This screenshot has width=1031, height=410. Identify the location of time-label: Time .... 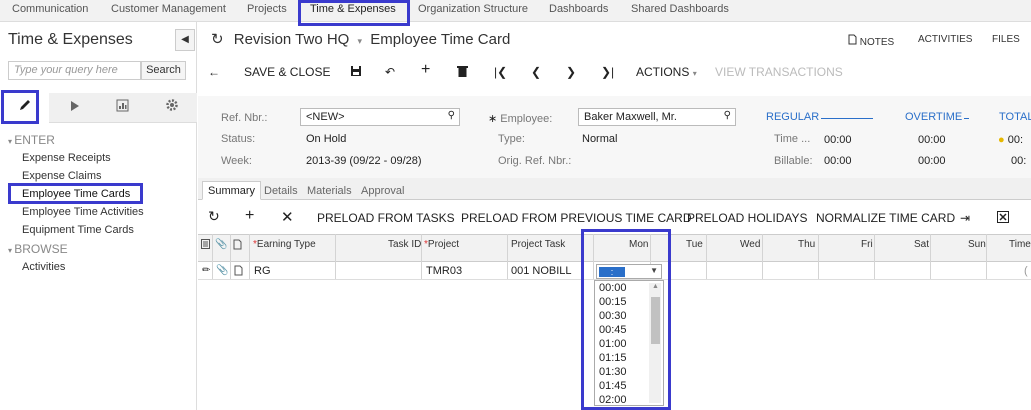
(792, 139).